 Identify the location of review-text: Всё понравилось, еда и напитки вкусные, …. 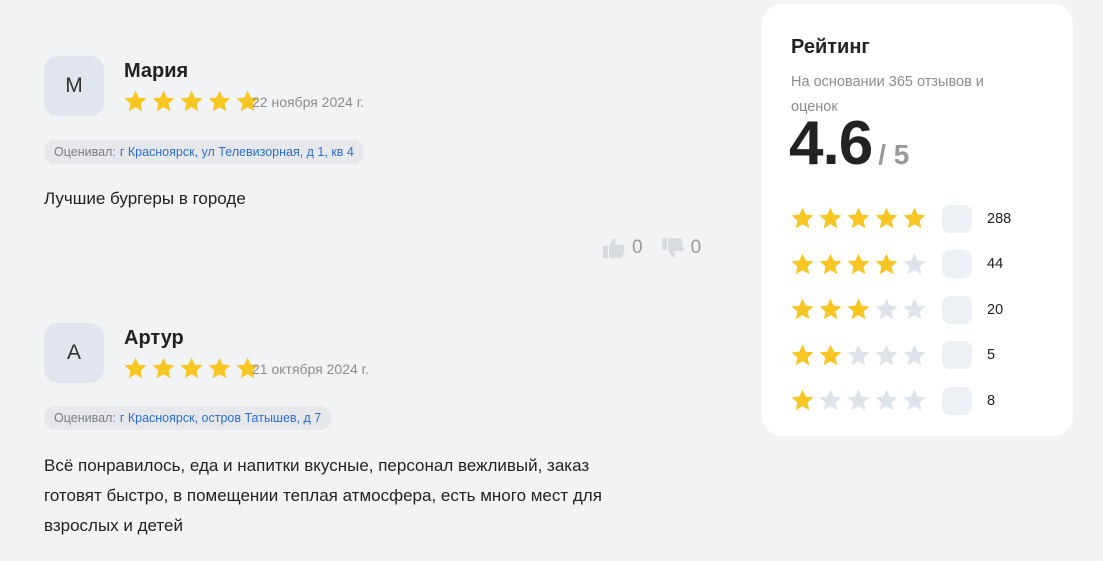
(323, 496).